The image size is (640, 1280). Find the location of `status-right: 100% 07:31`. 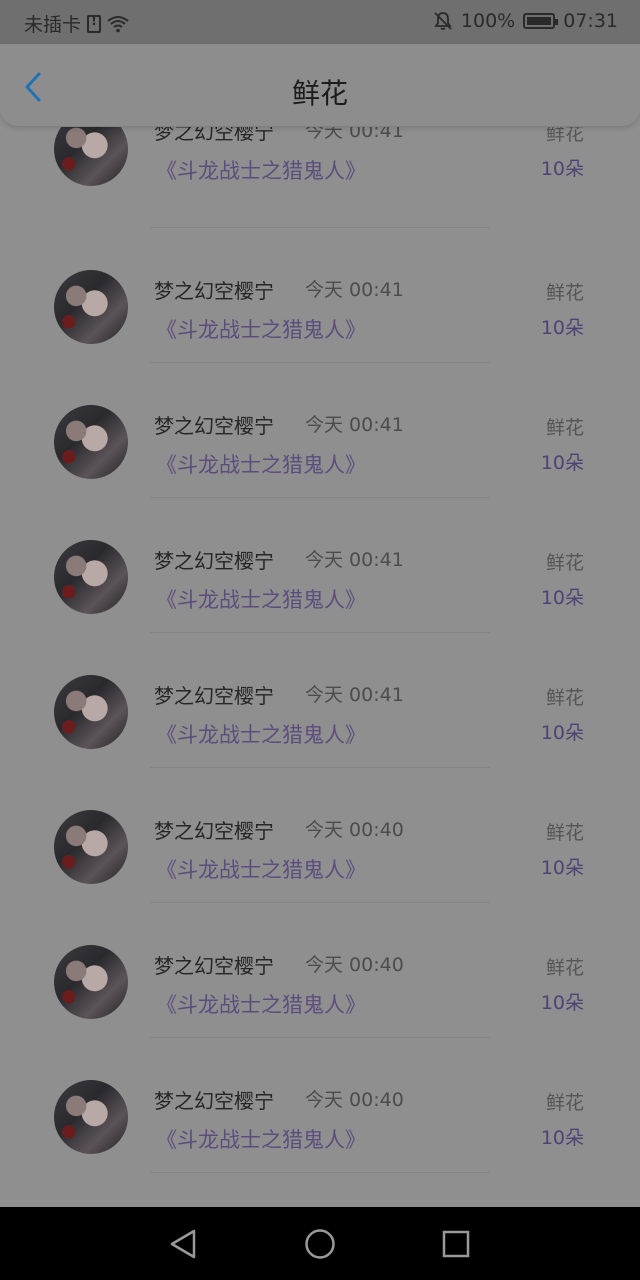

status-right: 100% 07:31 is located at coordinates (525, 21).